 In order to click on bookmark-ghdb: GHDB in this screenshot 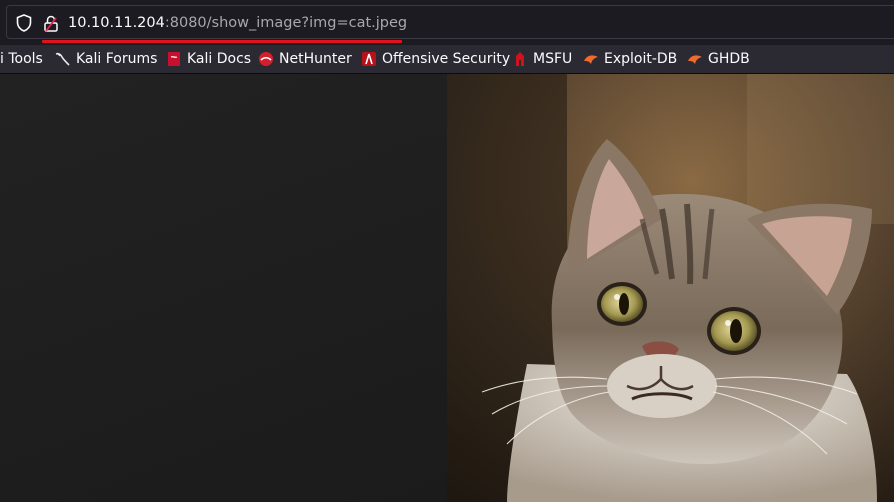, I will do `click(718, 59)`.